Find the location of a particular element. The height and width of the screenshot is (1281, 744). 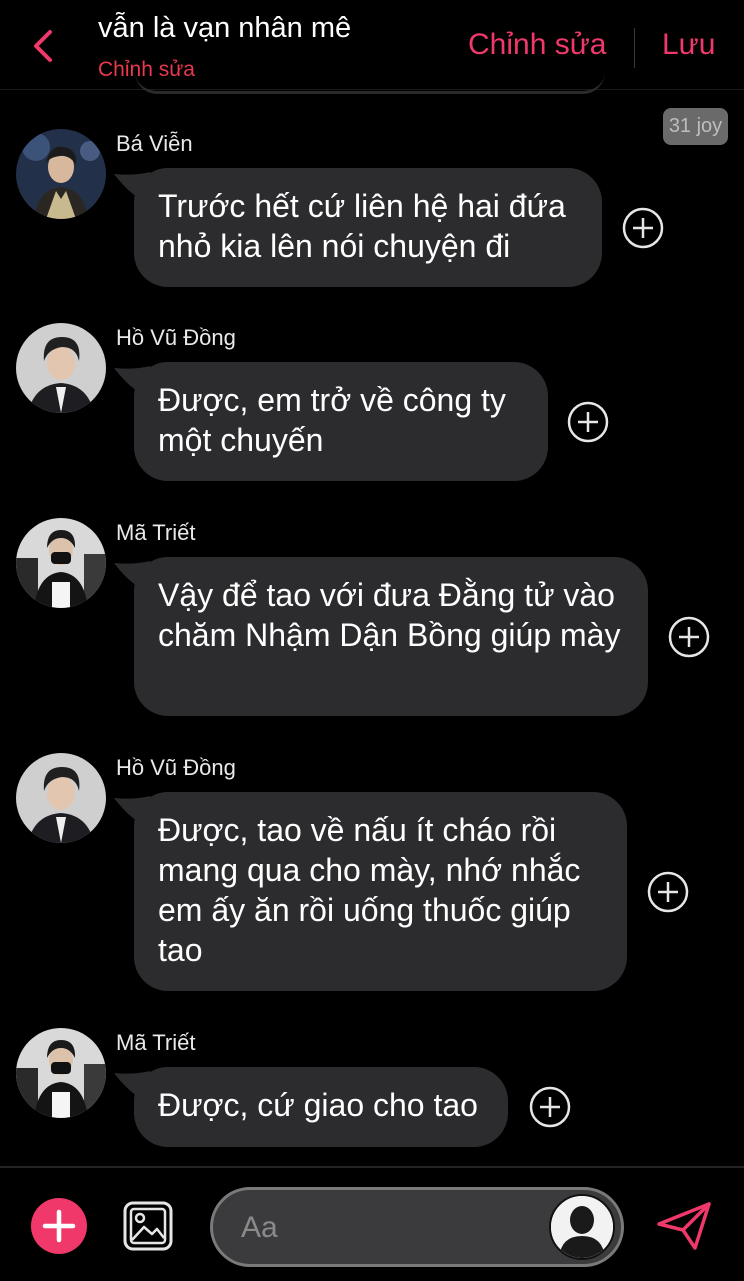

add-button is located at coordinates (59, 1226).